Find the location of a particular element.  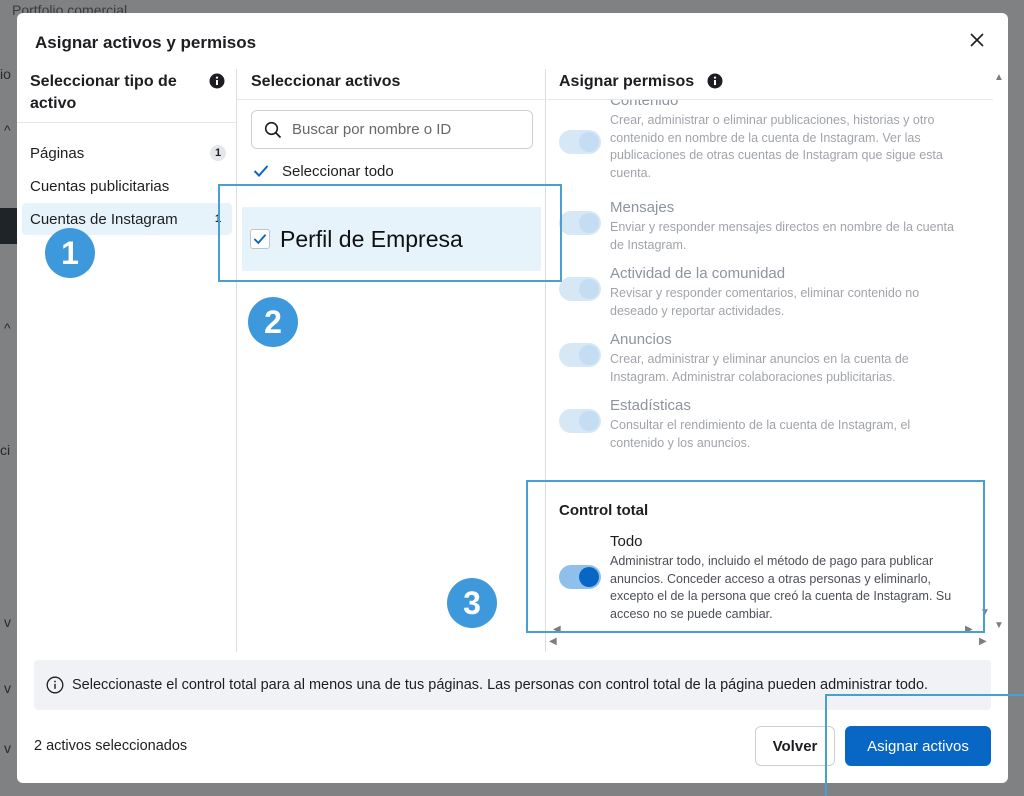

select-all-row: Seleccionar todo is located at coordinates (322, 171).